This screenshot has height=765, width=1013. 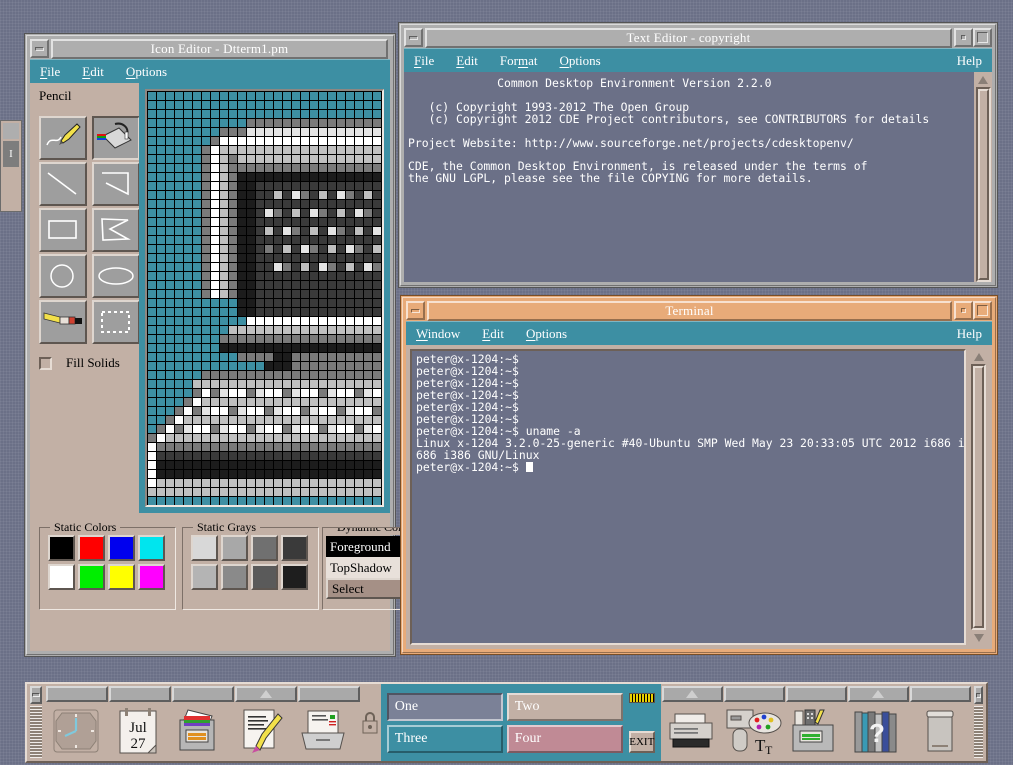 I want to click on panel-minimize-button, so click(x=36, y=695).